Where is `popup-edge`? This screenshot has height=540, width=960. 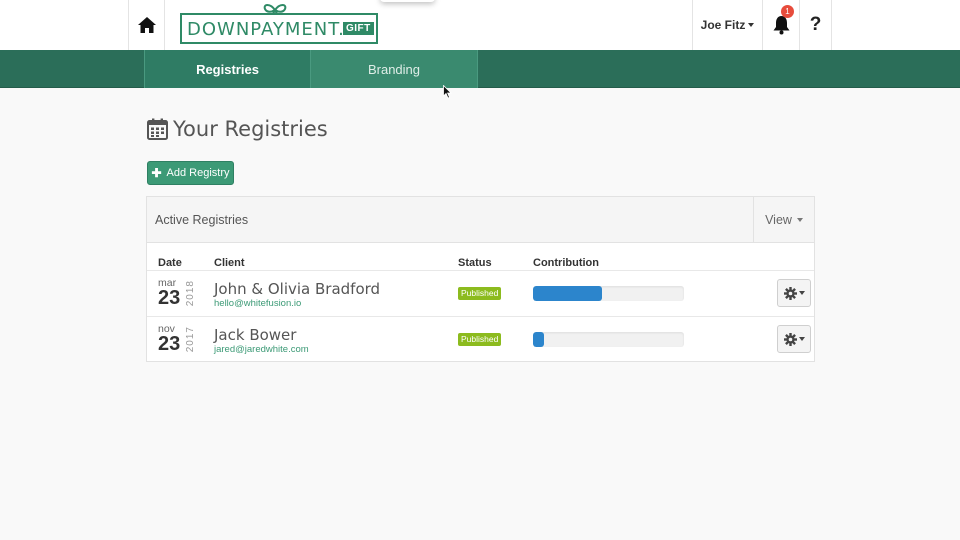 popup-edge is located at coordinates (407, 1).